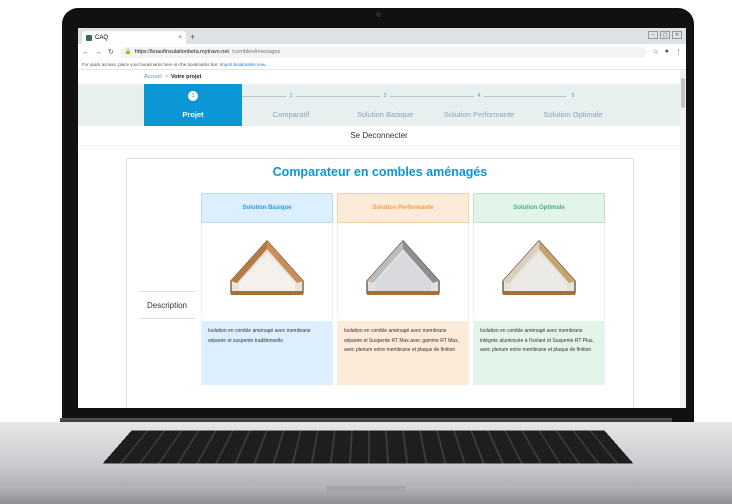 This screenshot has height=504, width=732. What do you see at coordinates (655, 52) in the screenshot?
I see `star-icon: ☆` at bounding box center [655, 52].